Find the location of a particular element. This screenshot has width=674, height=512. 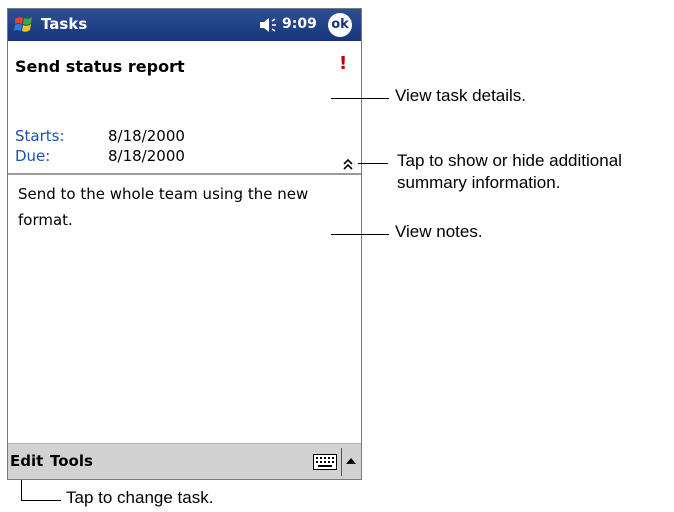

tools-menu: Tools is located at coordinates (71, 461).